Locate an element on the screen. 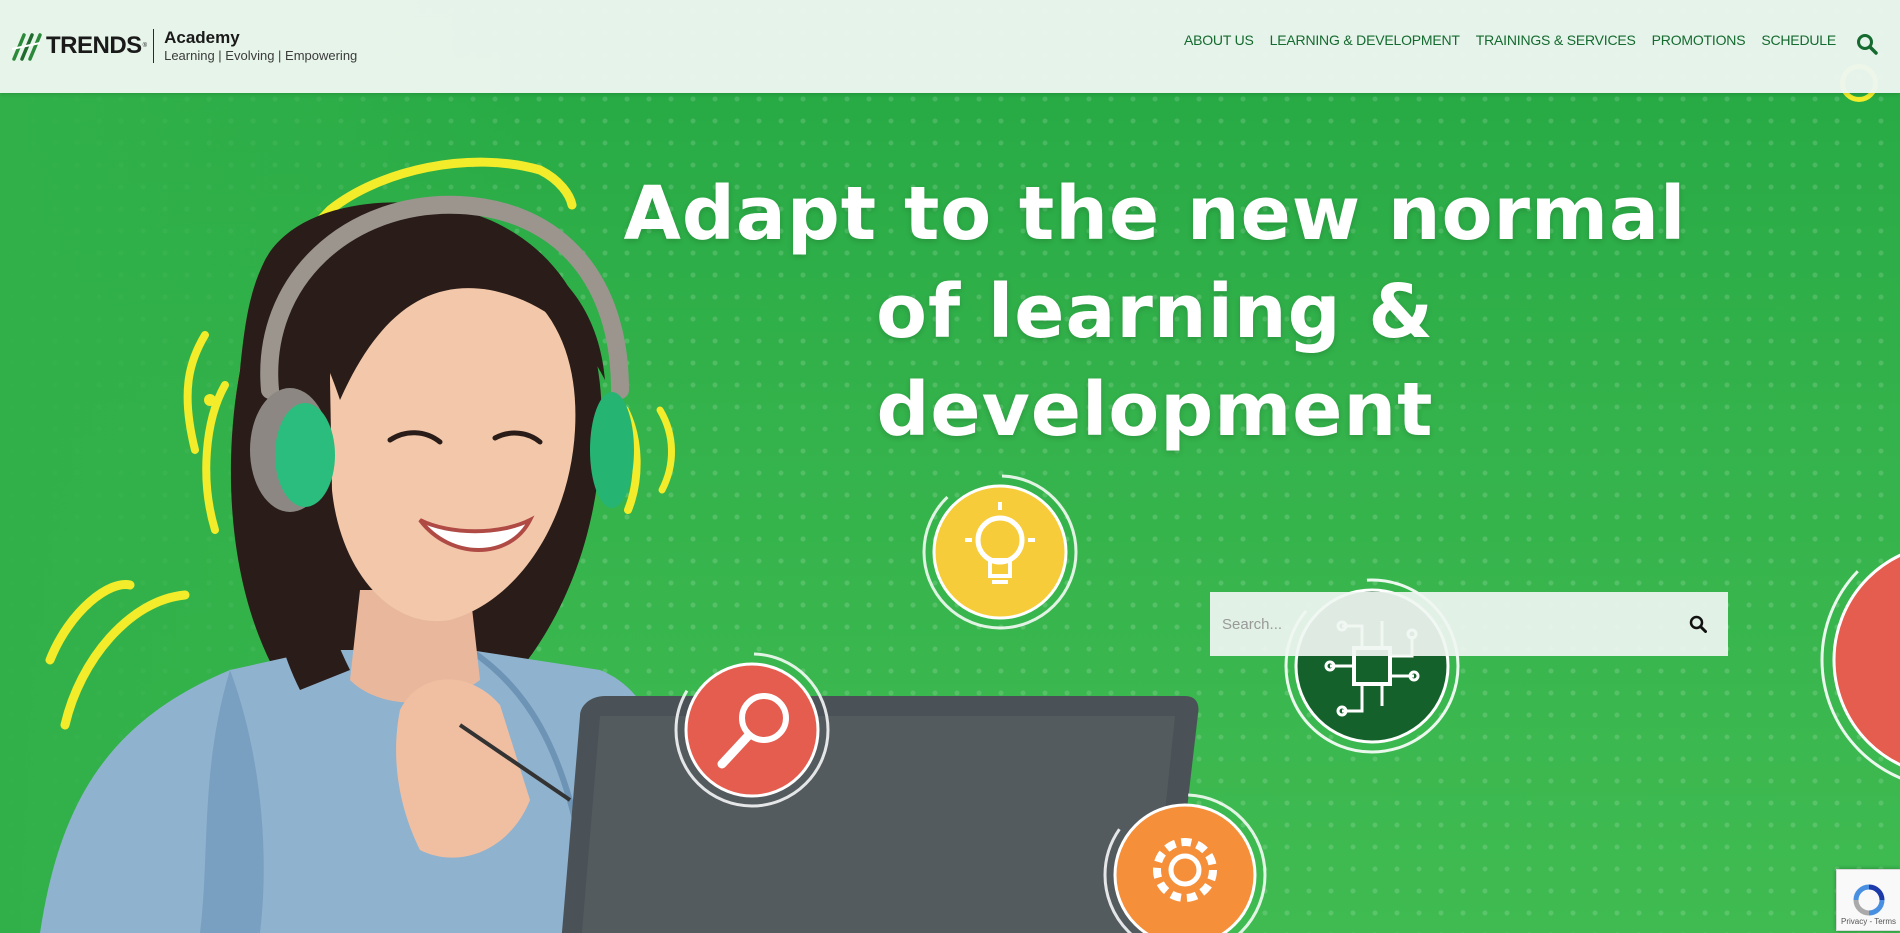 This screenshot has height=933, width=1900. recaptcha-icon is located at coordinates (1868, 900).